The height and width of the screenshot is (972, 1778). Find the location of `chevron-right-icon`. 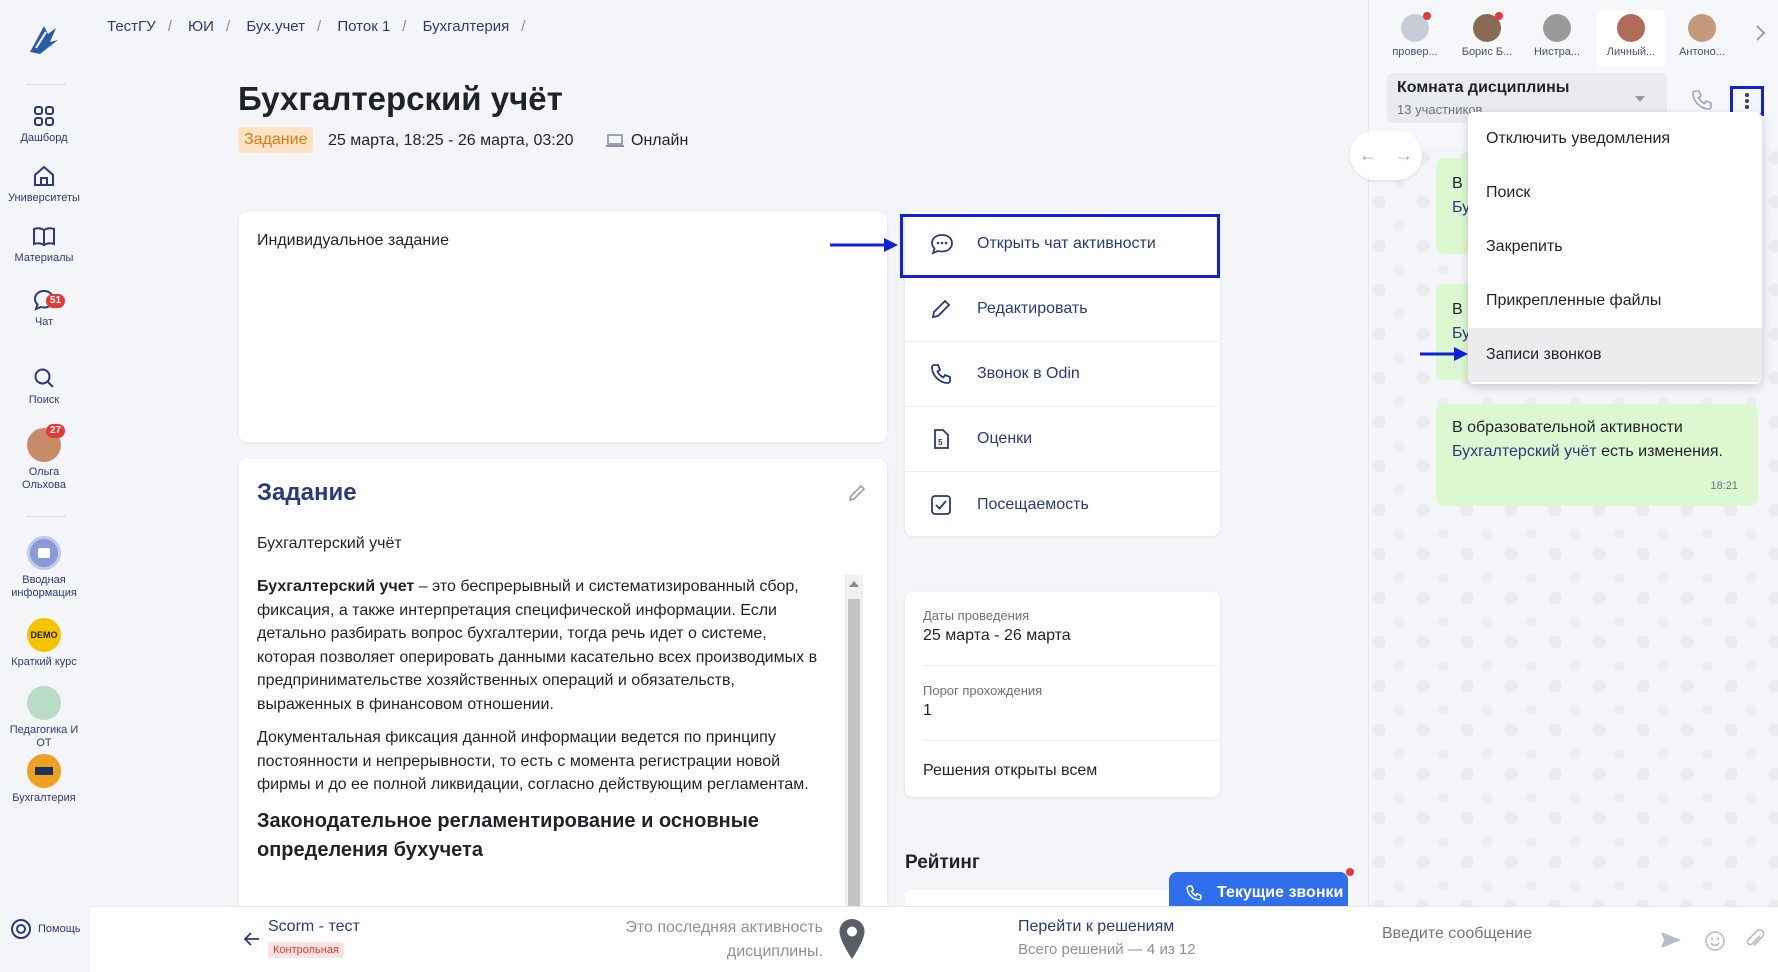

chevron-right-icon is located at coordinates (1760, 35).